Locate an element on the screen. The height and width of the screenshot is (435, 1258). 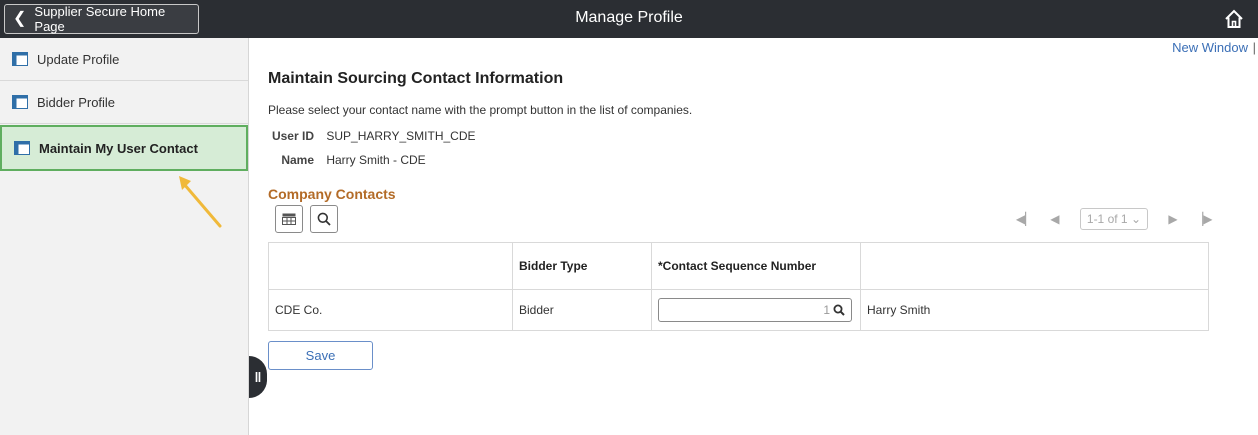
last-page-icon: ▕▶ is located at coordinates (1203, 219).